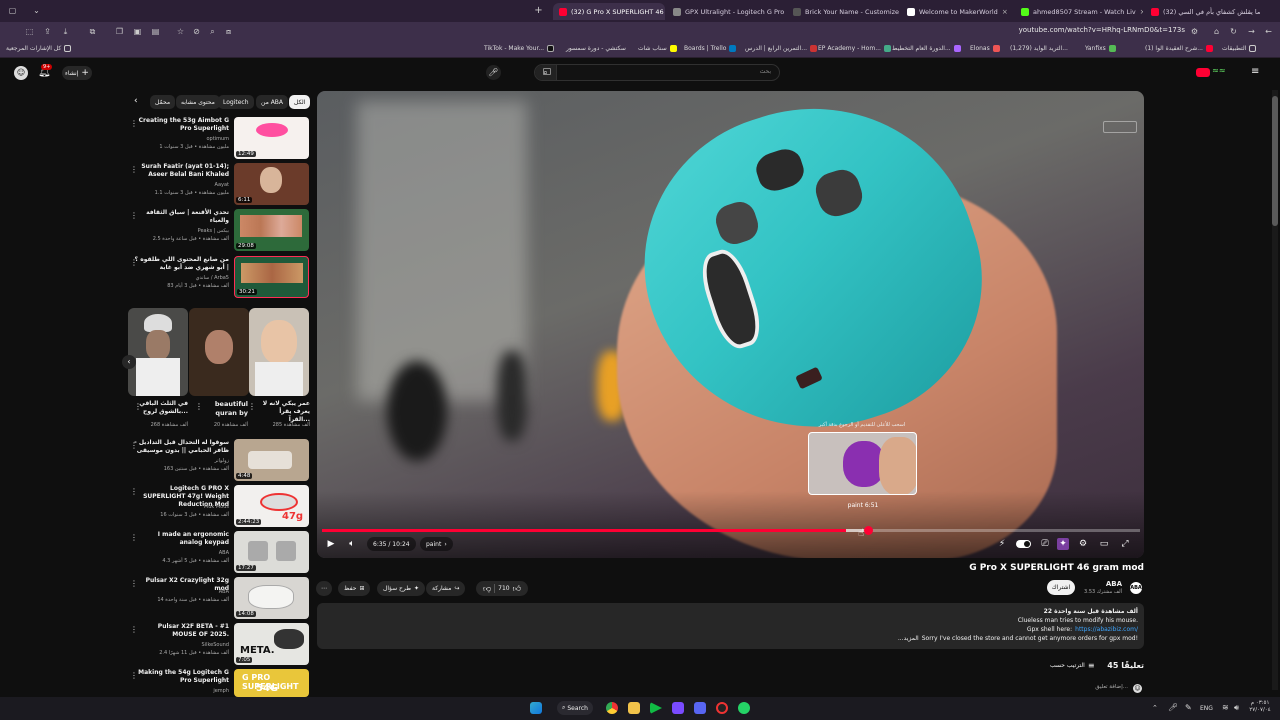  Describe the element at coordinates (731, 530) in the screenshot. I see `progress-bar` at that location.